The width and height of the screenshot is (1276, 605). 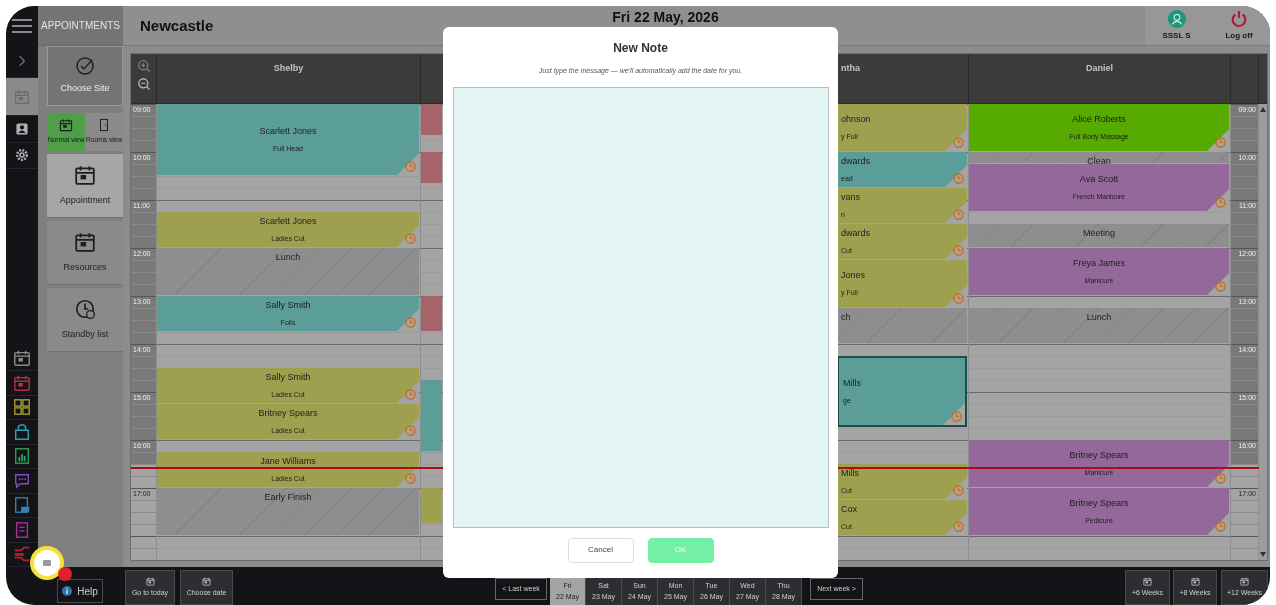 I want to click on logo-icon, so click(x=47, y=563).